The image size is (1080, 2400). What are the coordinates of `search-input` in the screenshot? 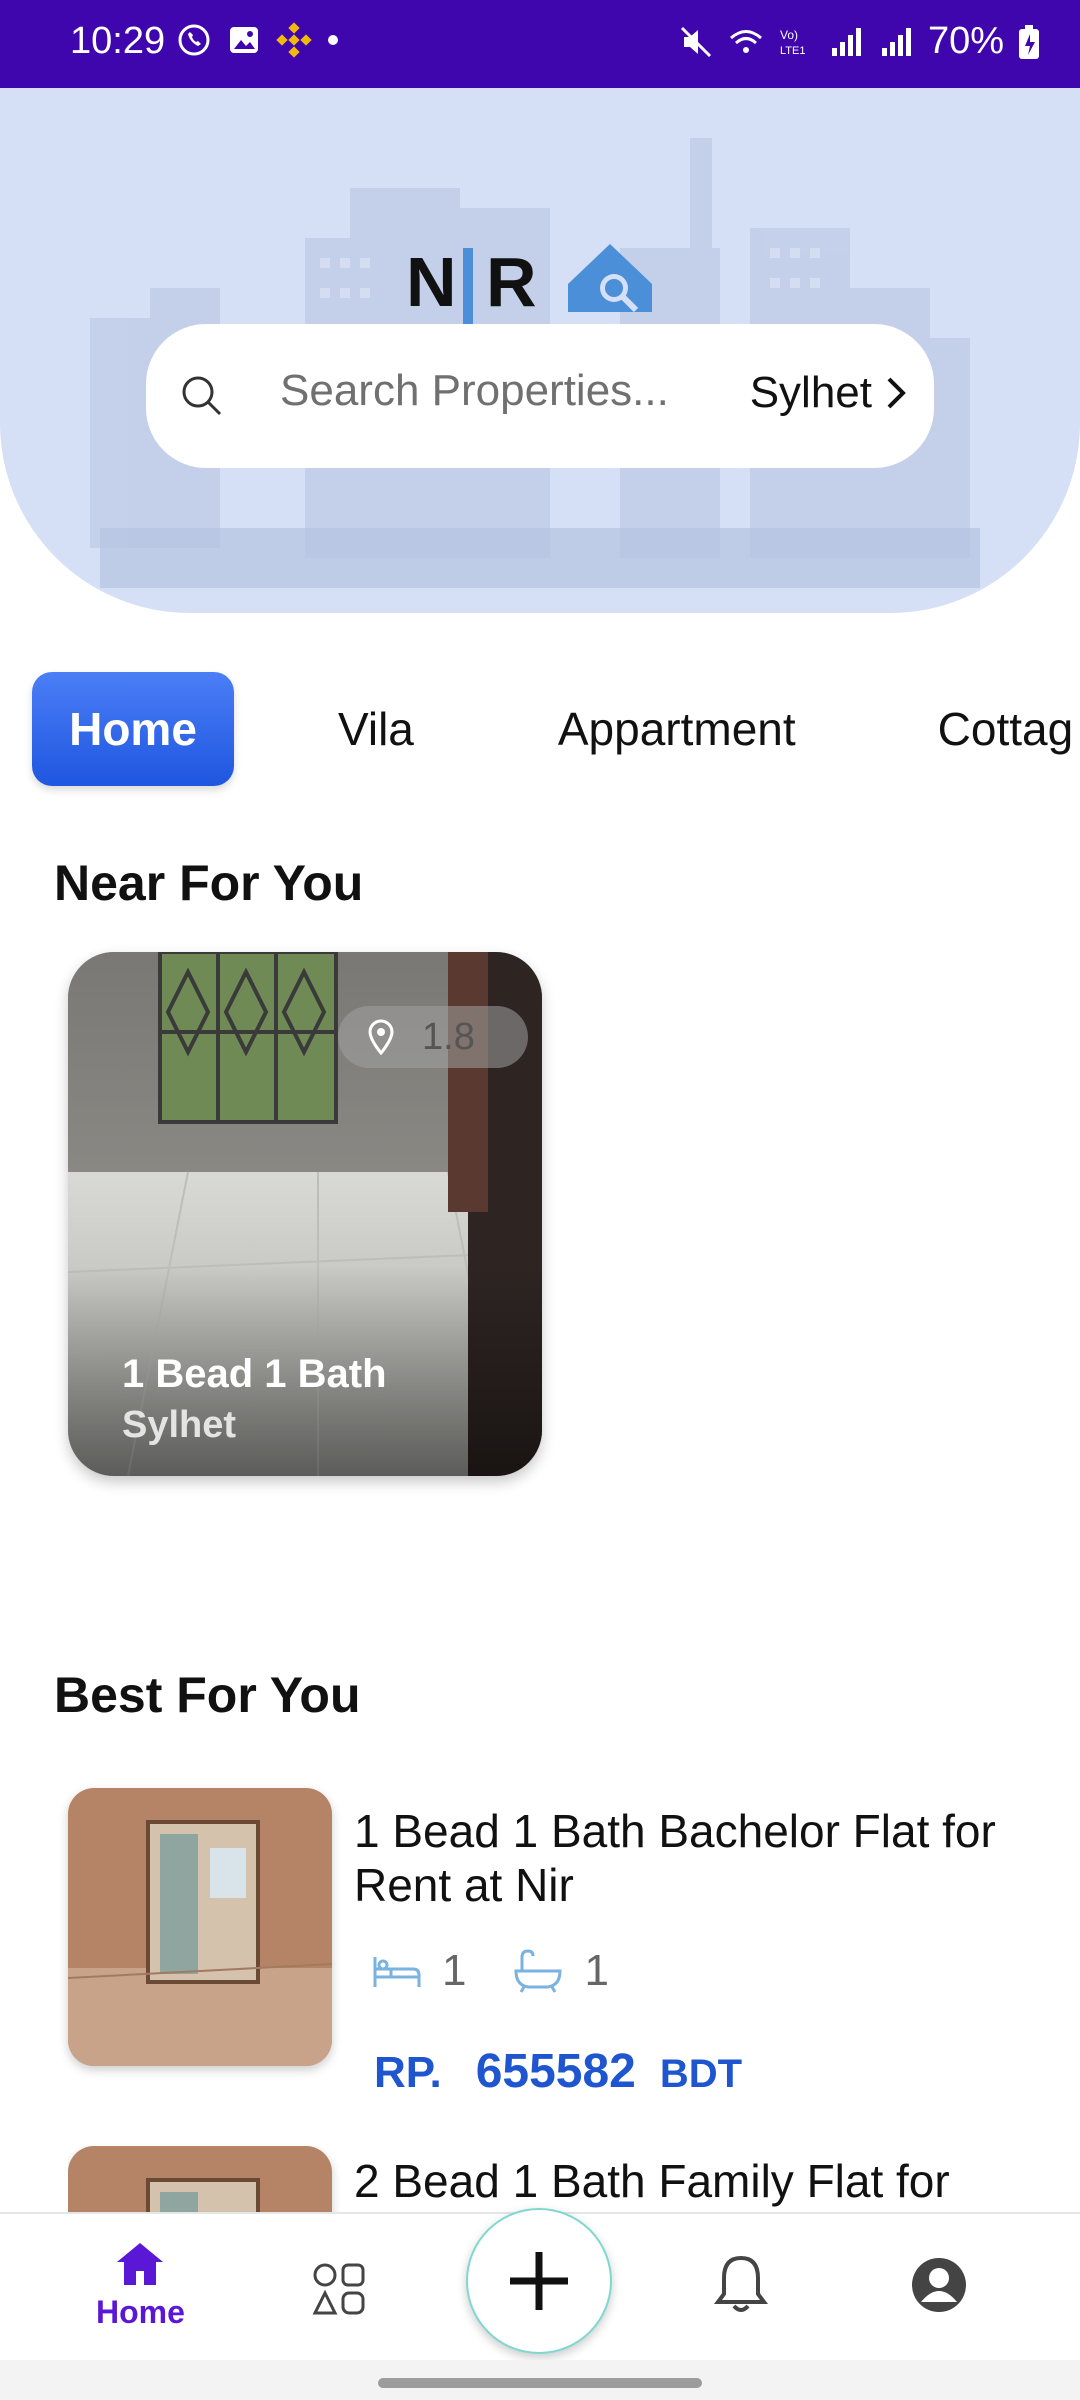 It's located at (500, 391).